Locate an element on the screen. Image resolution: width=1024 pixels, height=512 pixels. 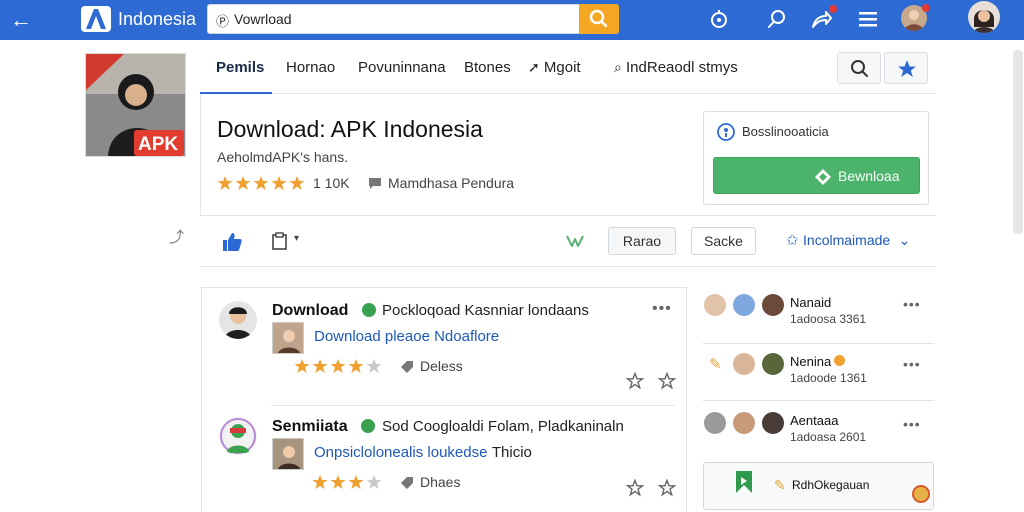
app-thumbnail: APK is located at coordinates (135, 105).